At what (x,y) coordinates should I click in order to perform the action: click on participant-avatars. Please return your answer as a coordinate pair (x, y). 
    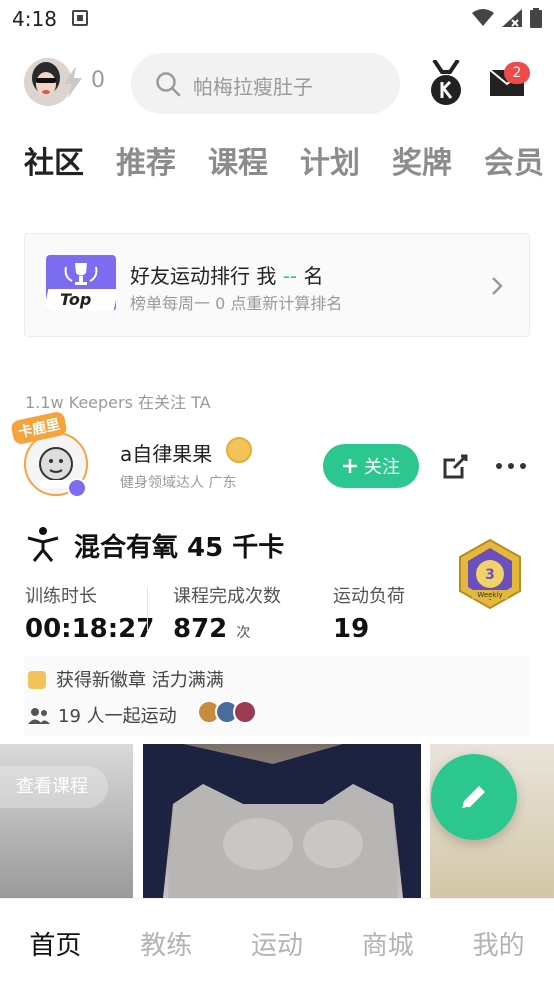
    Looking at the image, I should click on (227, 712).